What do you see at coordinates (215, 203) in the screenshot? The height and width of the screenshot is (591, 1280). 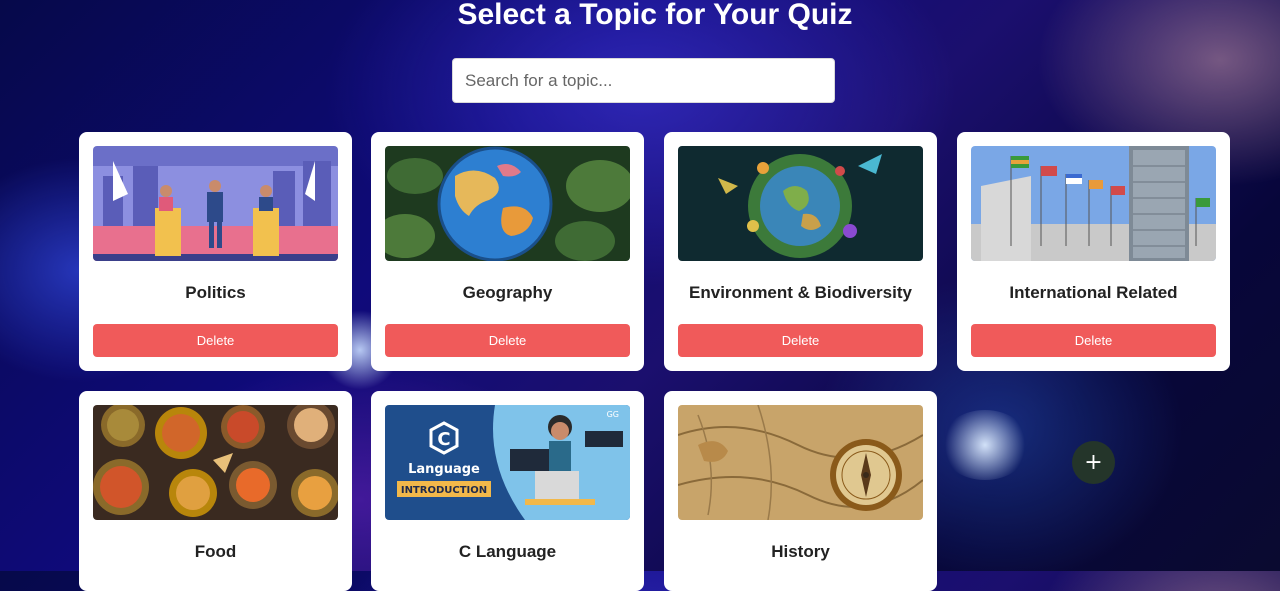 I see `topic-image-politics` at bounding box center [215, 203].